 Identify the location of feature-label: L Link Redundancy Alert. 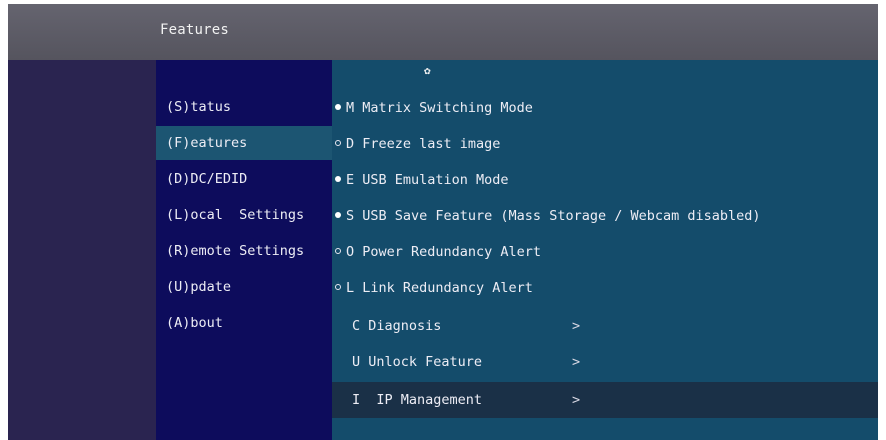
(439, 288).